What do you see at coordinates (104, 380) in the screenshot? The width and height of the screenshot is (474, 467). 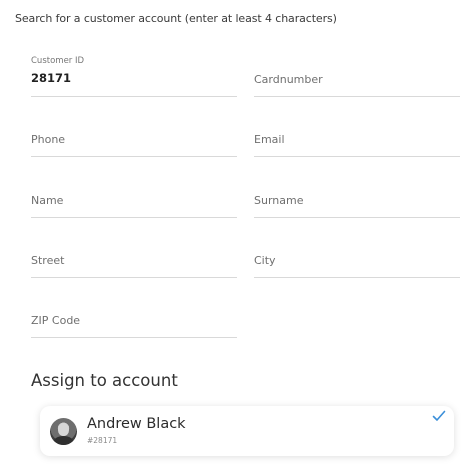 I see `assign-section-title: Assign to account` at bounding box center [104, 380].